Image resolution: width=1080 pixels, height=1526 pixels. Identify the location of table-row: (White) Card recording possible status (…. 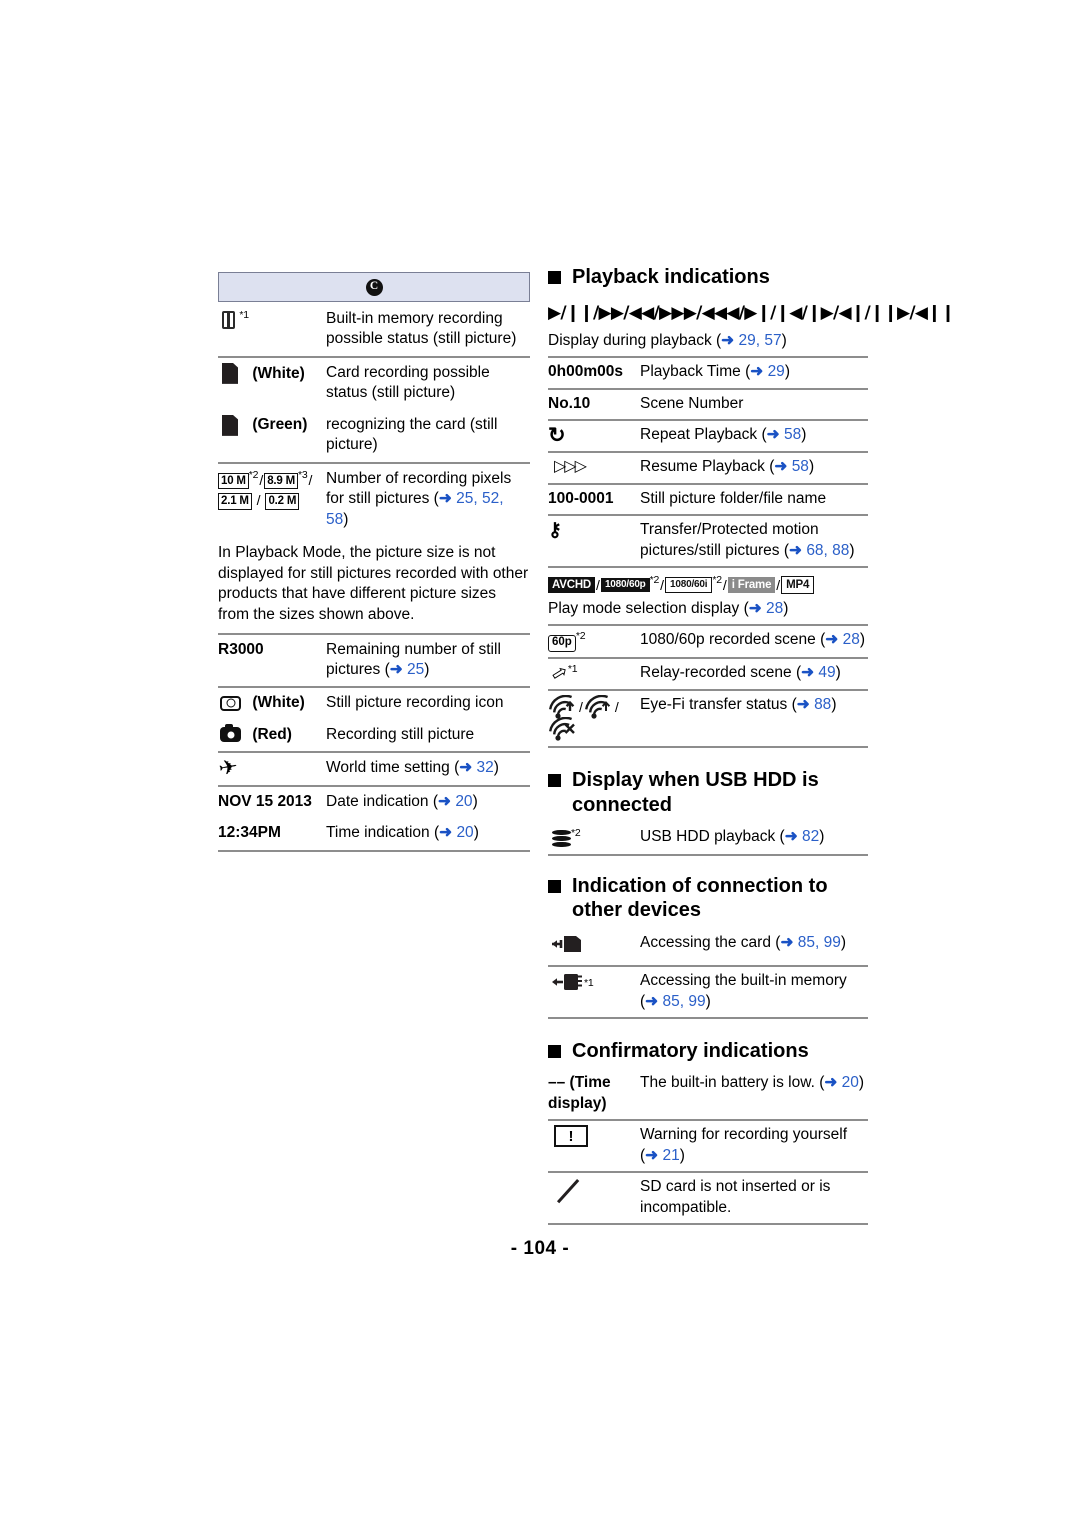
(374, 382).